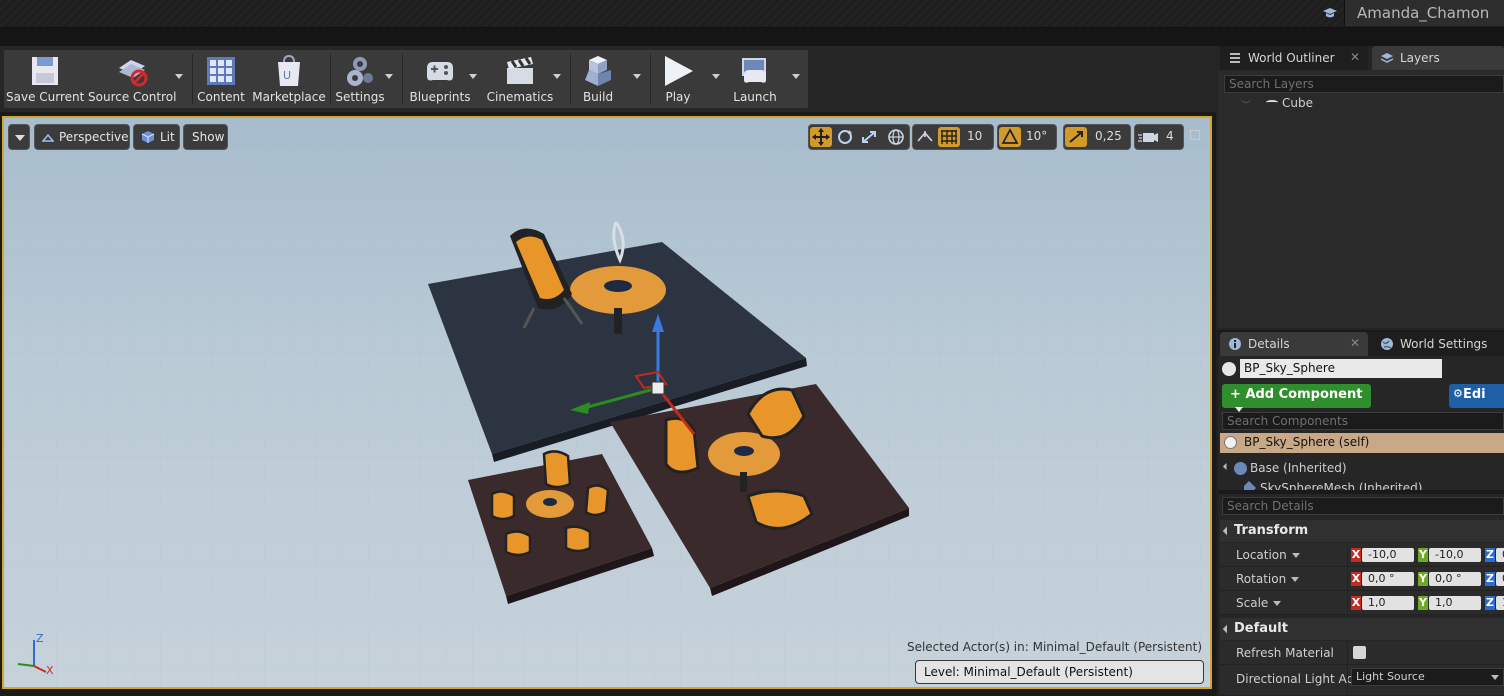 The width and height of the screenshot is (1504, 696). Describe the element at coordinates (1362, 629) in the screenshot. I see `default-section-header: Default` at that location.